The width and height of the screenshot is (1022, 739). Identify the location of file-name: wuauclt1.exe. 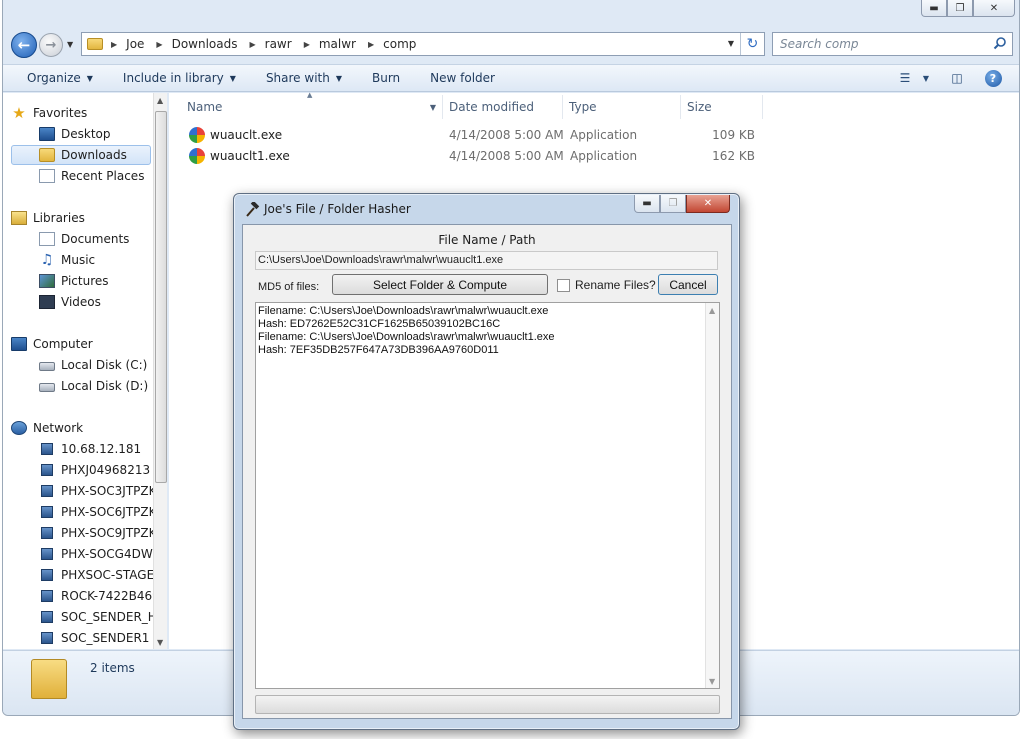
(250, 156).